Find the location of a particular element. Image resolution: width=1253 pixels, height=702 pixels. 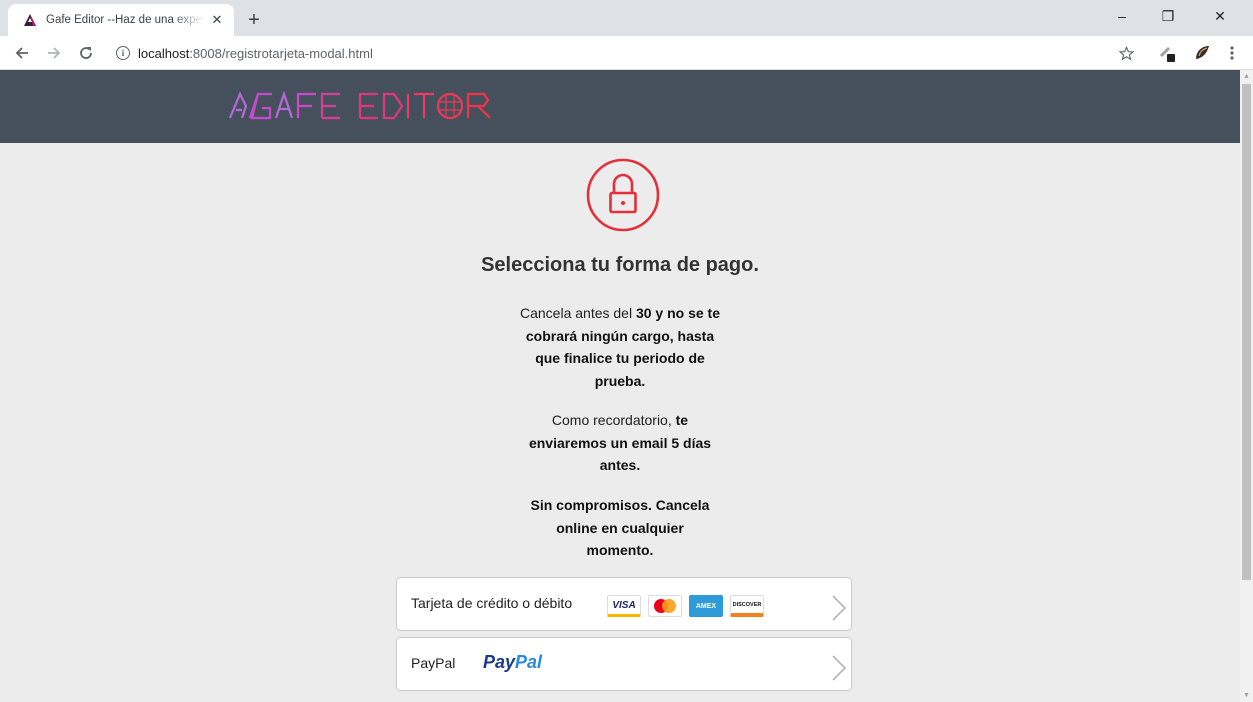

visa-card-icon: VISA is located at coordinates (624, 606).